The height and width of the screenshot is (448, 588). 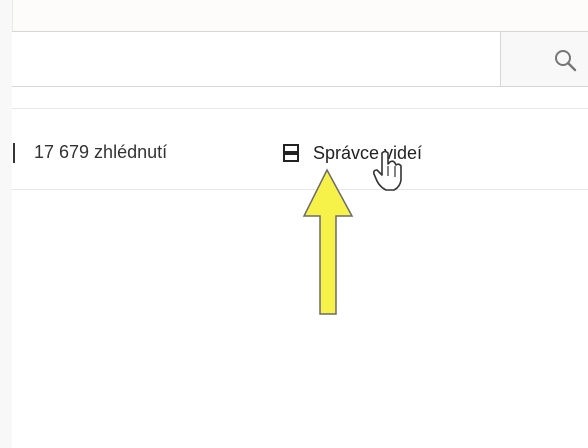 I want to click on info-divider, so click(x=14, y=153).